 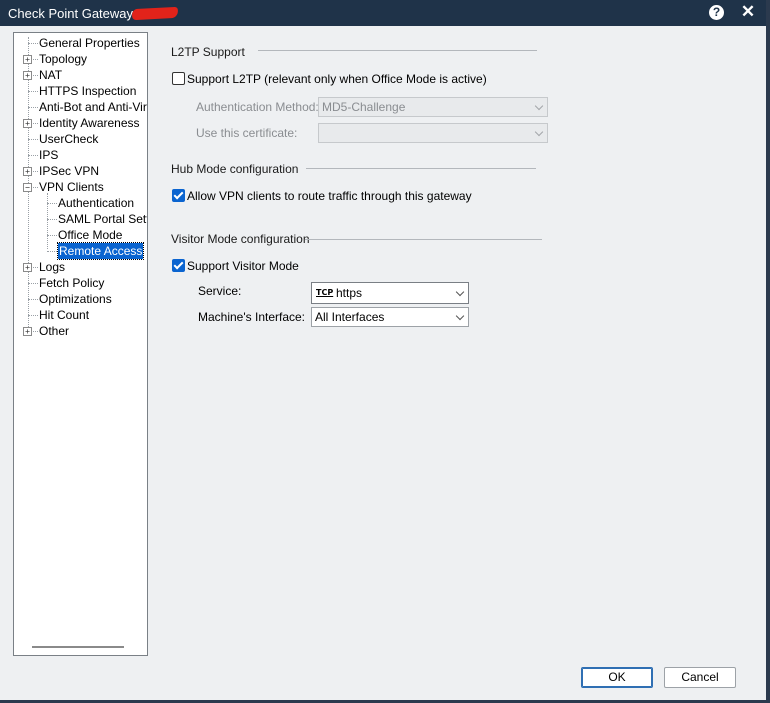 I want to click on machine-interface-label: Machine's Interface:, so click(x=252, y=317).